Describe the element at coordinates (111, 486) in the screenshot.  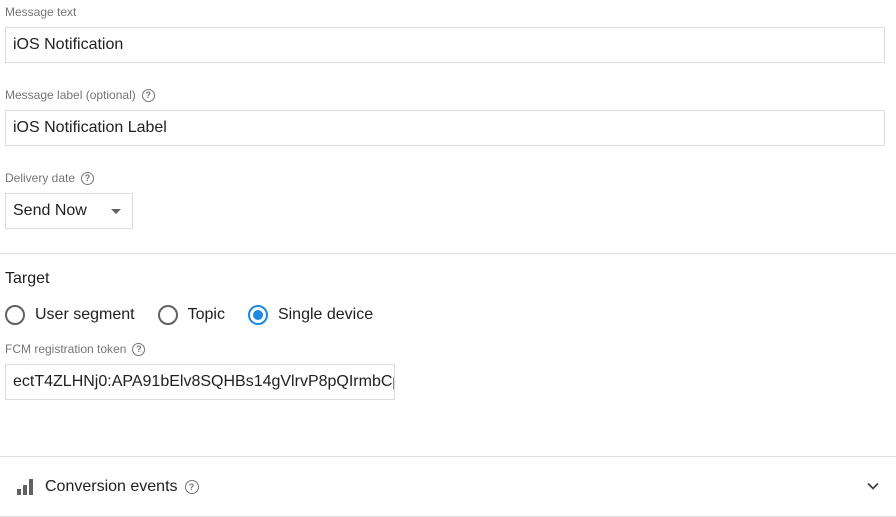
I see `conversion-events-label-text: Conversion events` at that location.